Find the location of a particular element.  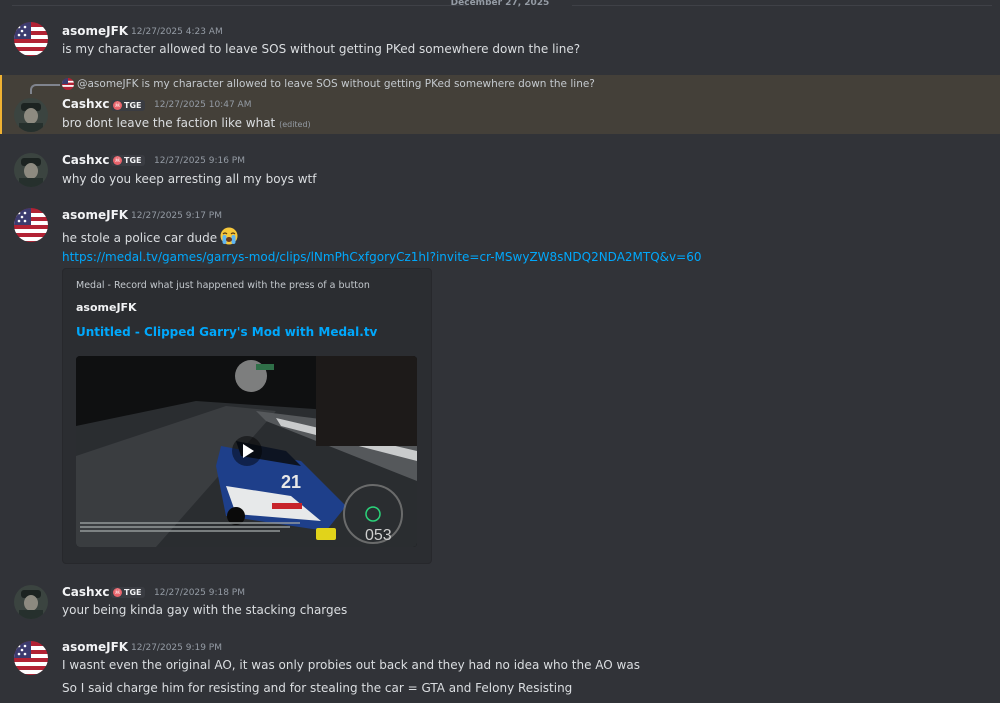

speedometer-readout: 053 is located at coordinates (378, 535).